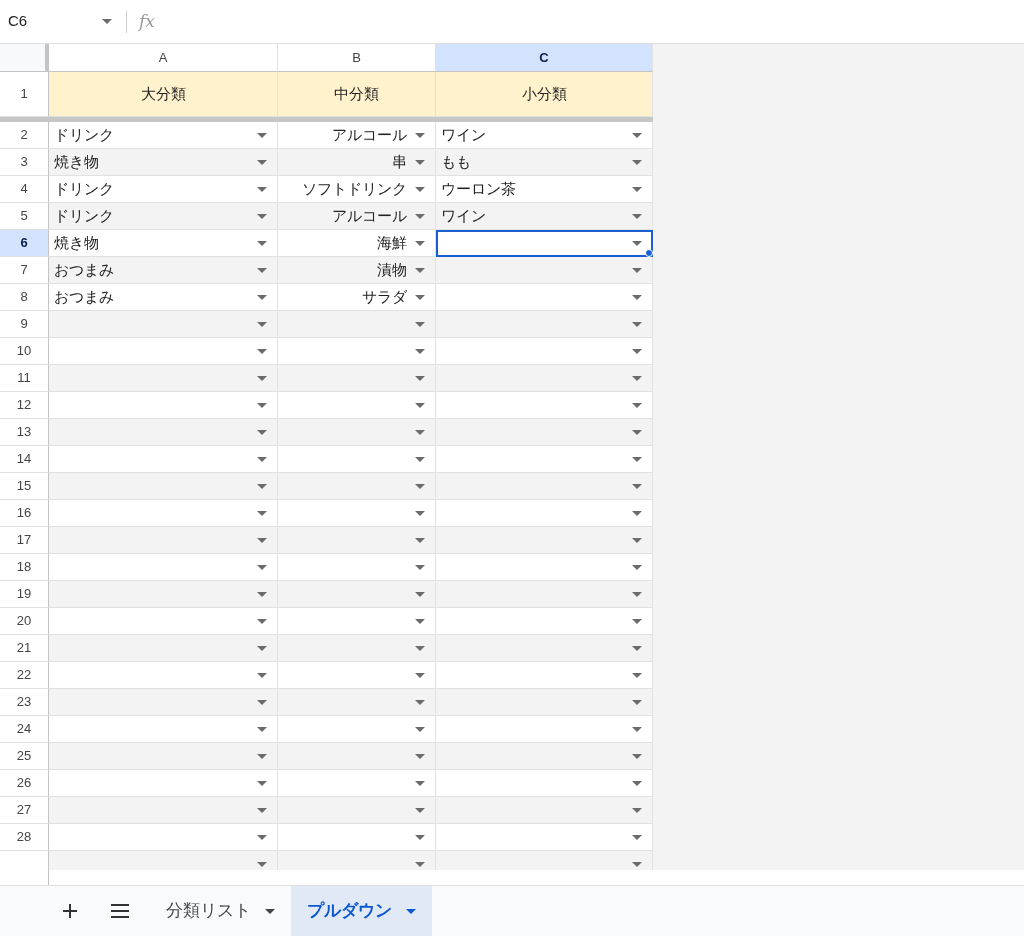 The width and height of the screenshot is (1024, 936). Describe the element at coordinates (361, 911) in the screenshot. I see `sheet-tab: プルダウン` at that location.